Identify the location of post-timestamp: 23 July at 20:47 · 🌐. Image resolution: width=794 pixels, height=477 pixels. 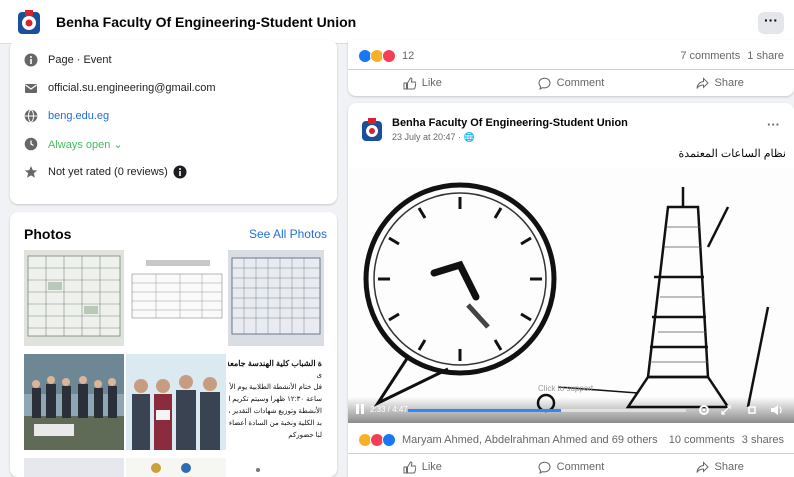
(433, 137).